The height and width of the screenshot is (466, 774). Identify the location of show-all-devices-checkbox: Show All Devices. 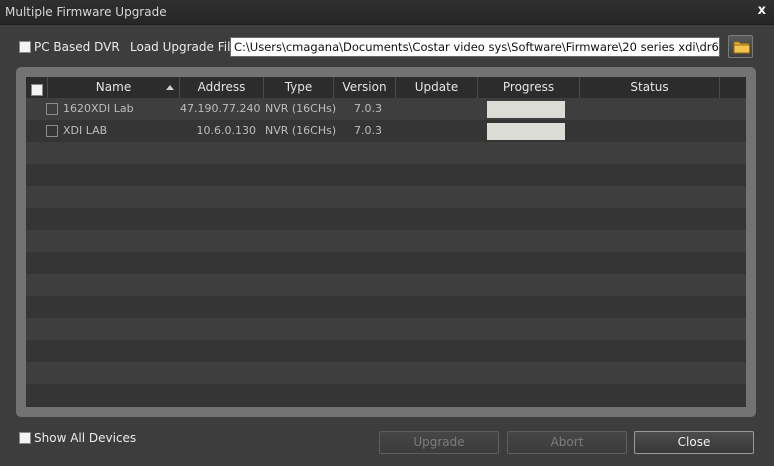
(77, 438).